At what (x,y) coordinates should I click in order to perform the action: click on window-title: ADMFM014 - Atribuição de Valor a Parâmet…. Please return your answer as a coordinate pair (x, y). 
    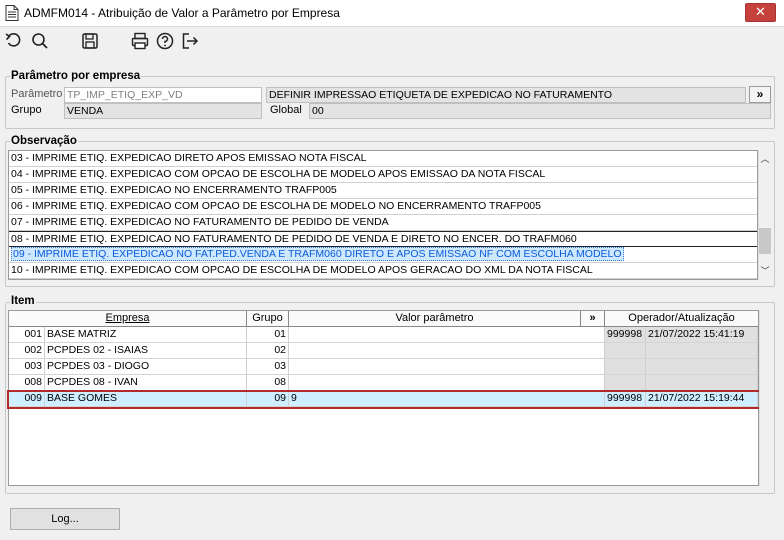
    Looking at the image, I should click on (182, 13).